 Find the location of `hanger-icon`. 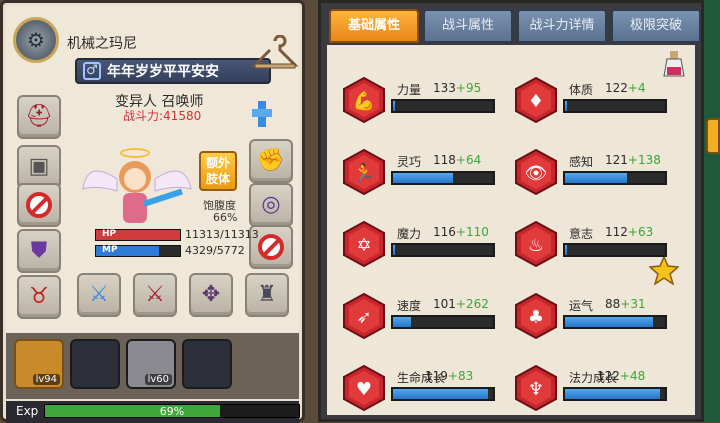

hanger-icon is located at coordinates (275, 55).